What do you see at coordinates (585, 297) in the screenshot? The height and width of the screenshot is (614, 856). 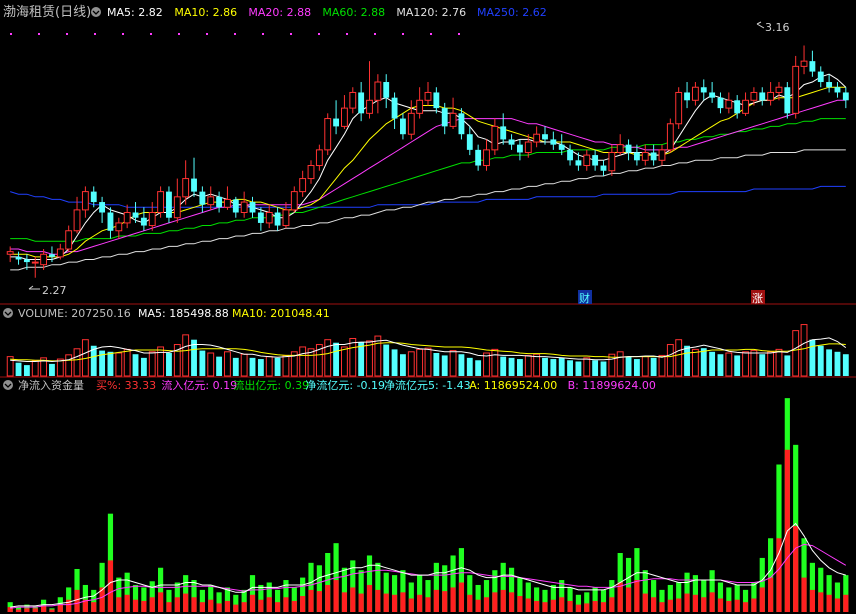 I see `marker-fin: 财` at bounding box center [585, 297].